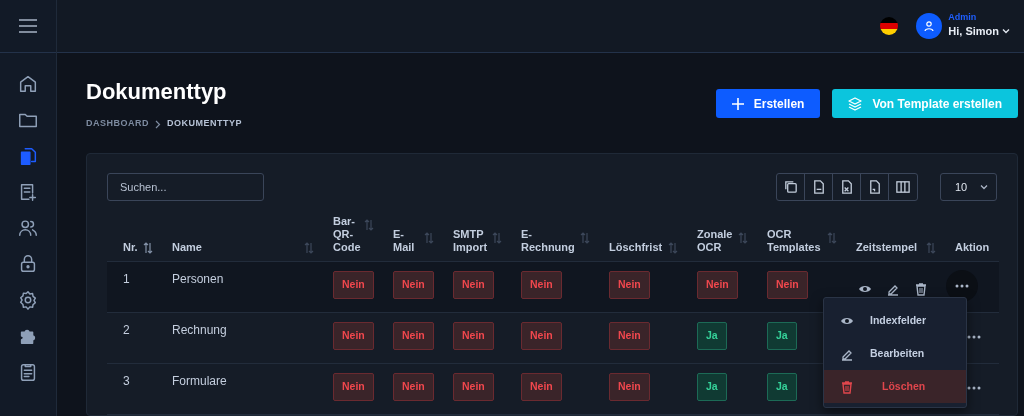 The width and height of the screenshot is (1024, 416). What do you see at coordinates (28, 84) in the screenshot?
I see `home-icon` at bounding box center [28, 84].